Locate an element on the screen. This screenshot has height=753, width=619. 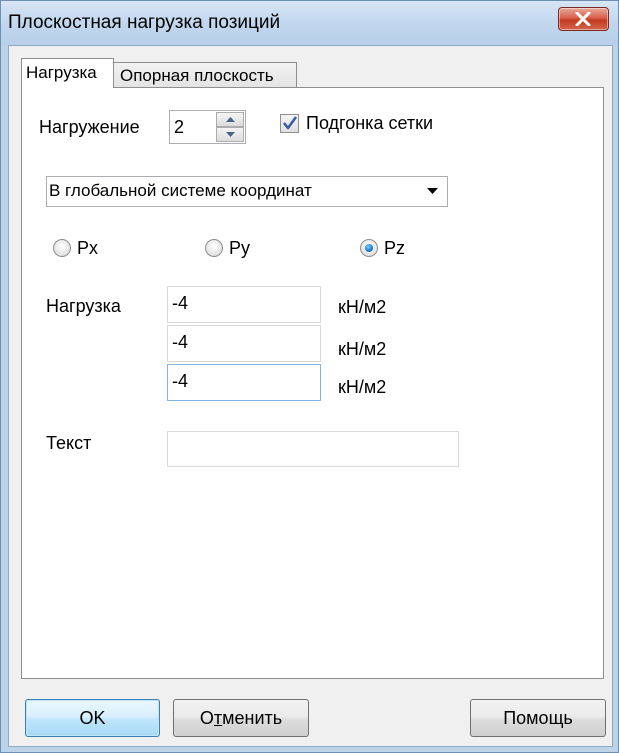
ok-button: OK is located at coordinates (92, 718).